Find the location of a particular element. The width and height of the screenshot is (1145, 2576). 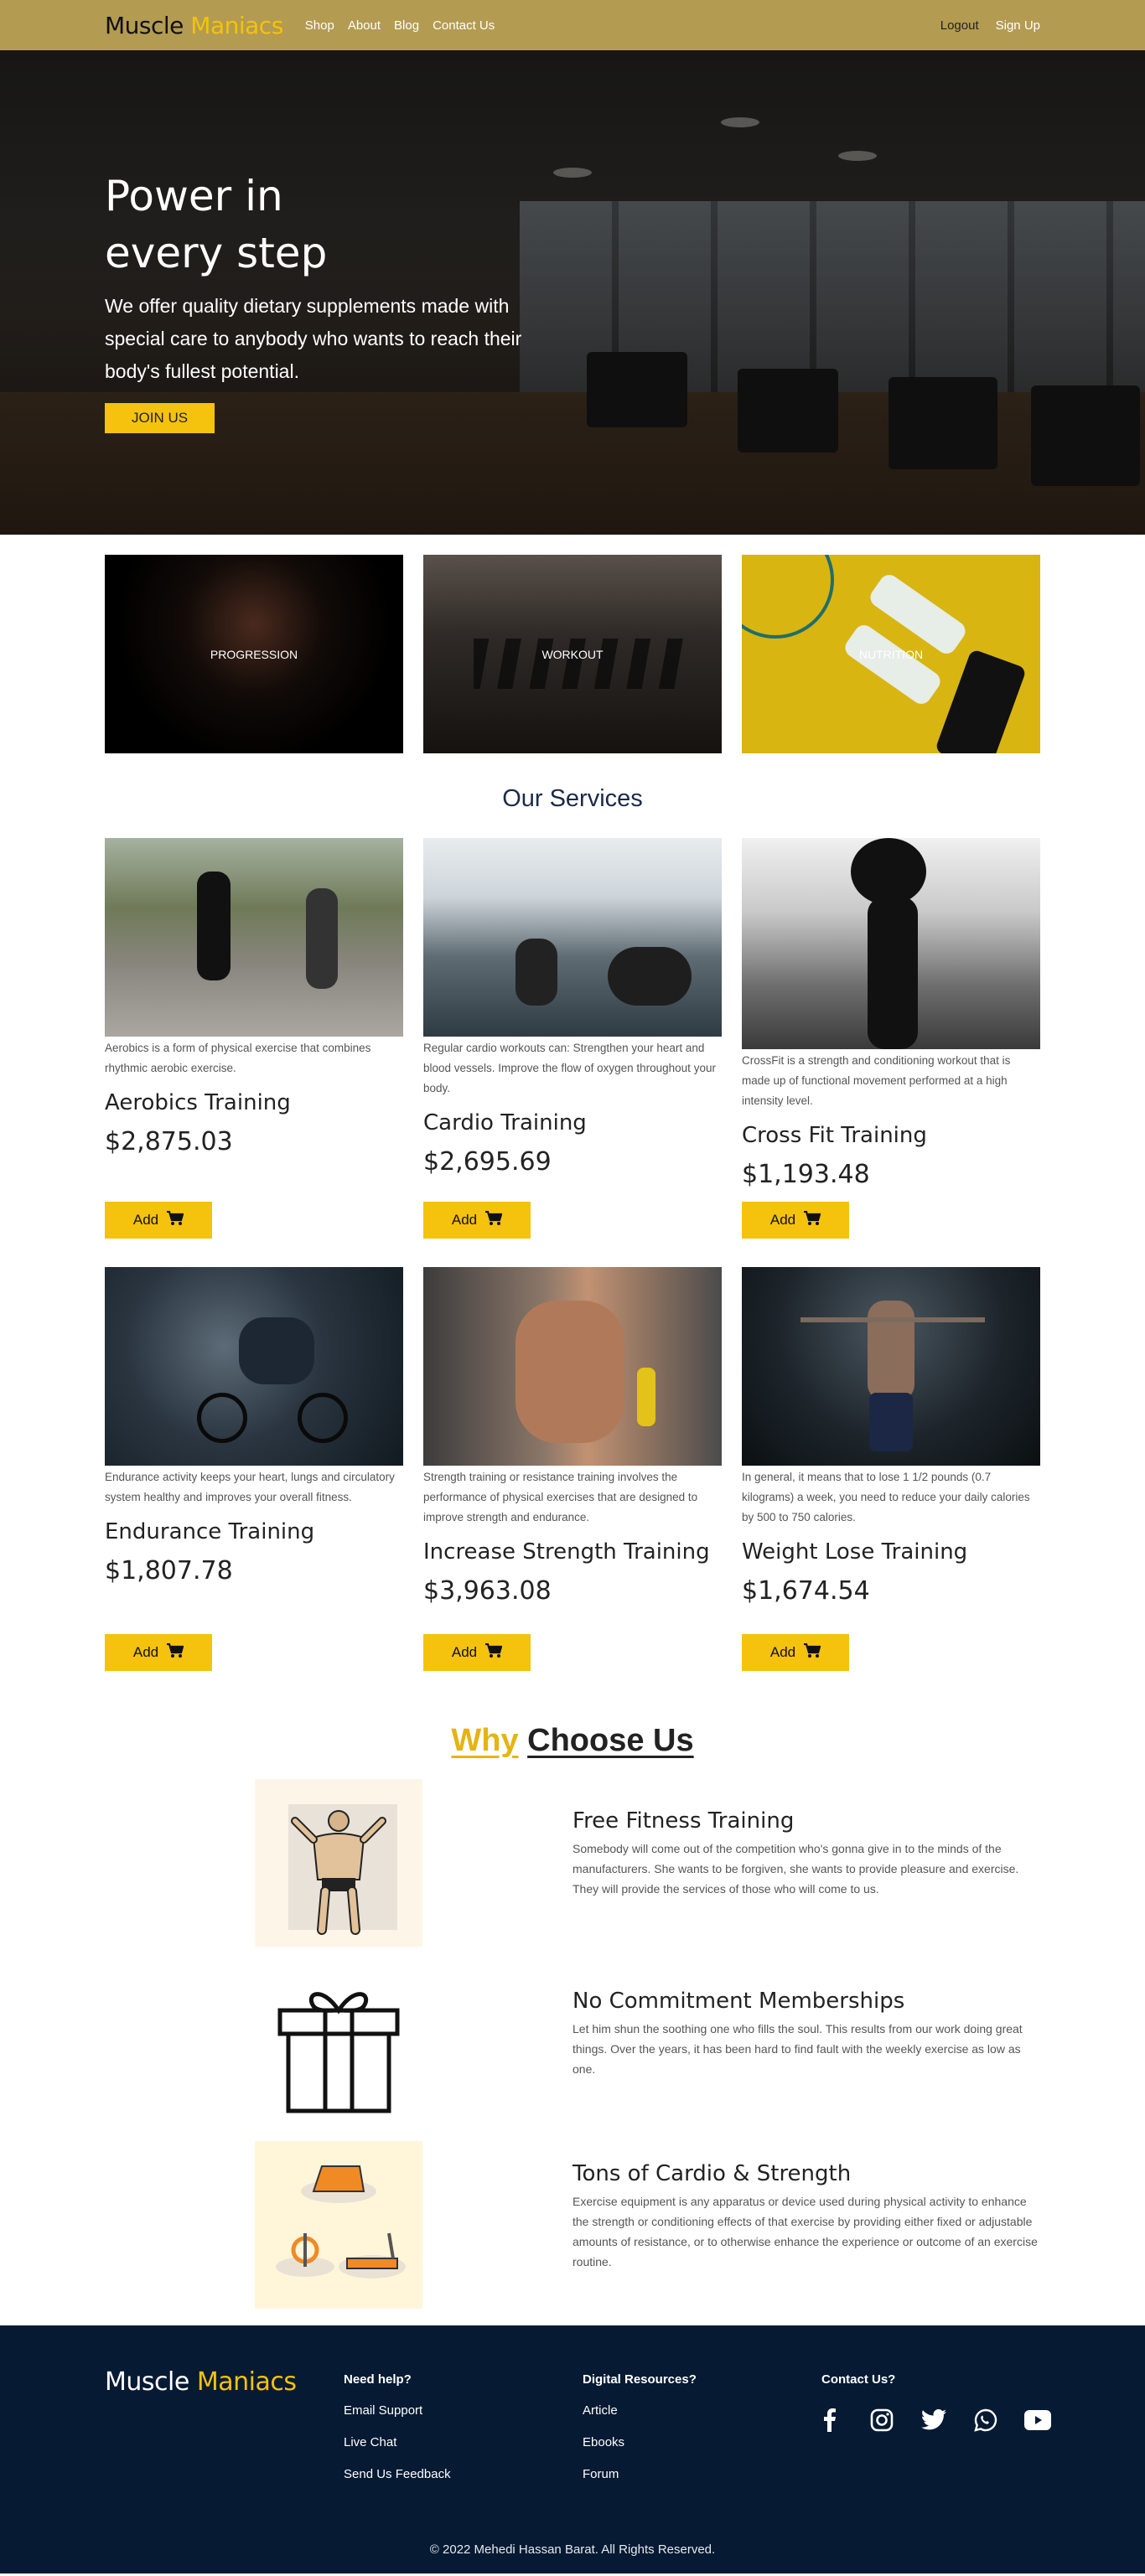

social-icons is located at coordinates (933, 2420).